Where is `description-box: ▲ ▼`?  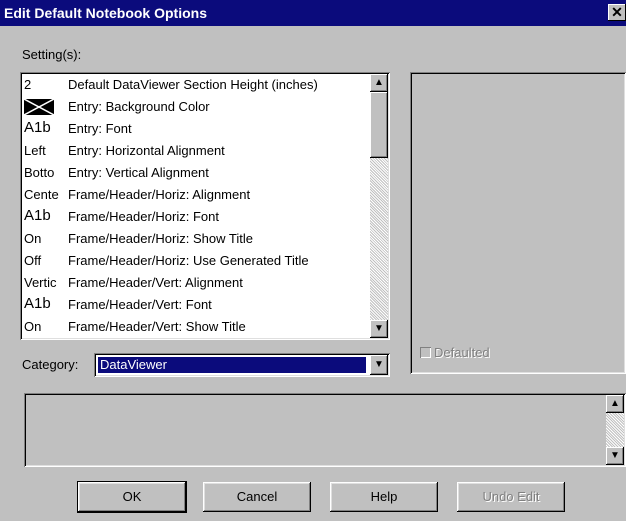
description-box: ▲ ▼ is located at coordinates (325, 430).